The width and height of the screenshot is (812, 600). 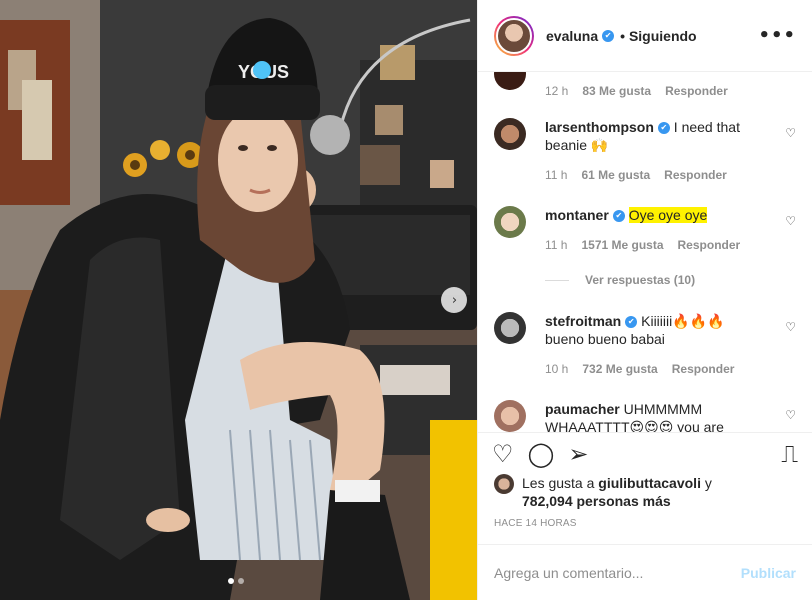 I want to click on heart-icon: ♡, so click(x=503, y=454).